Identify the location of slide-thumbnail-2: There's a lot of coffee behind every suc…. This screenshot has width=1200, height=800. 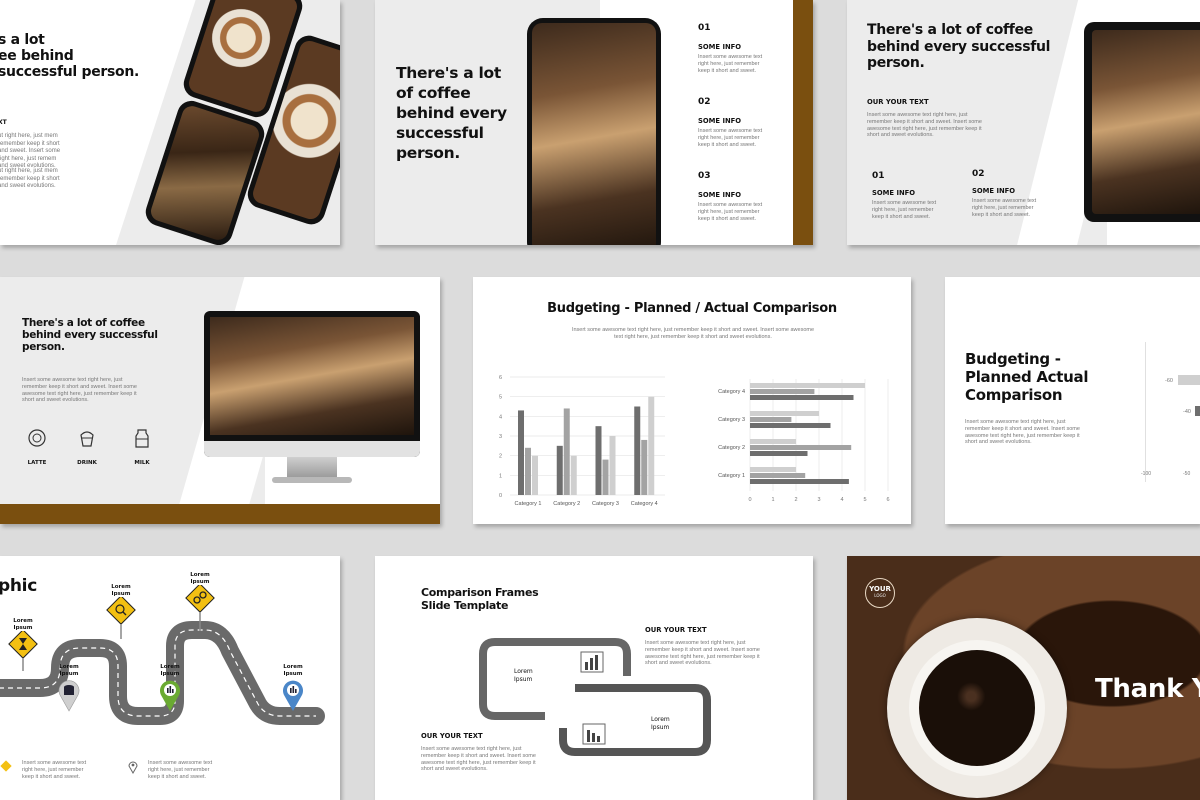
(594, 122).